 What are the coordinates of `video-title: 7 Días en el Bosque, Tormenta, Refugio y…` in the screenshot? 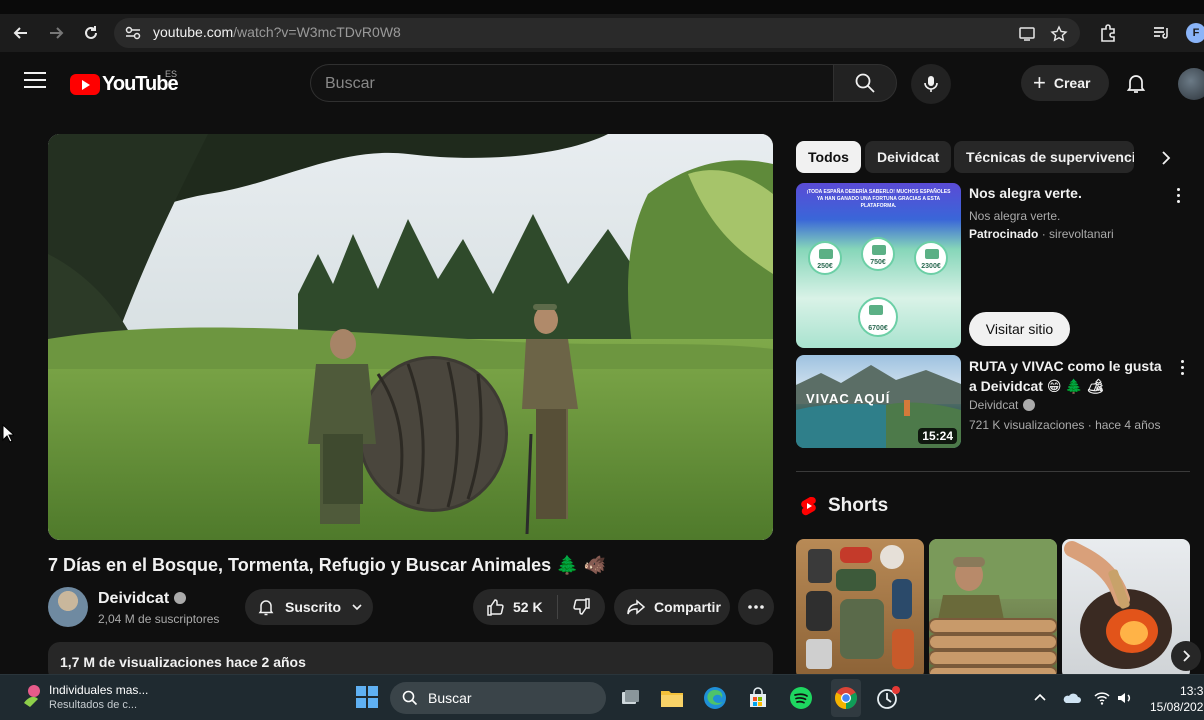 It's located at (327, 565).